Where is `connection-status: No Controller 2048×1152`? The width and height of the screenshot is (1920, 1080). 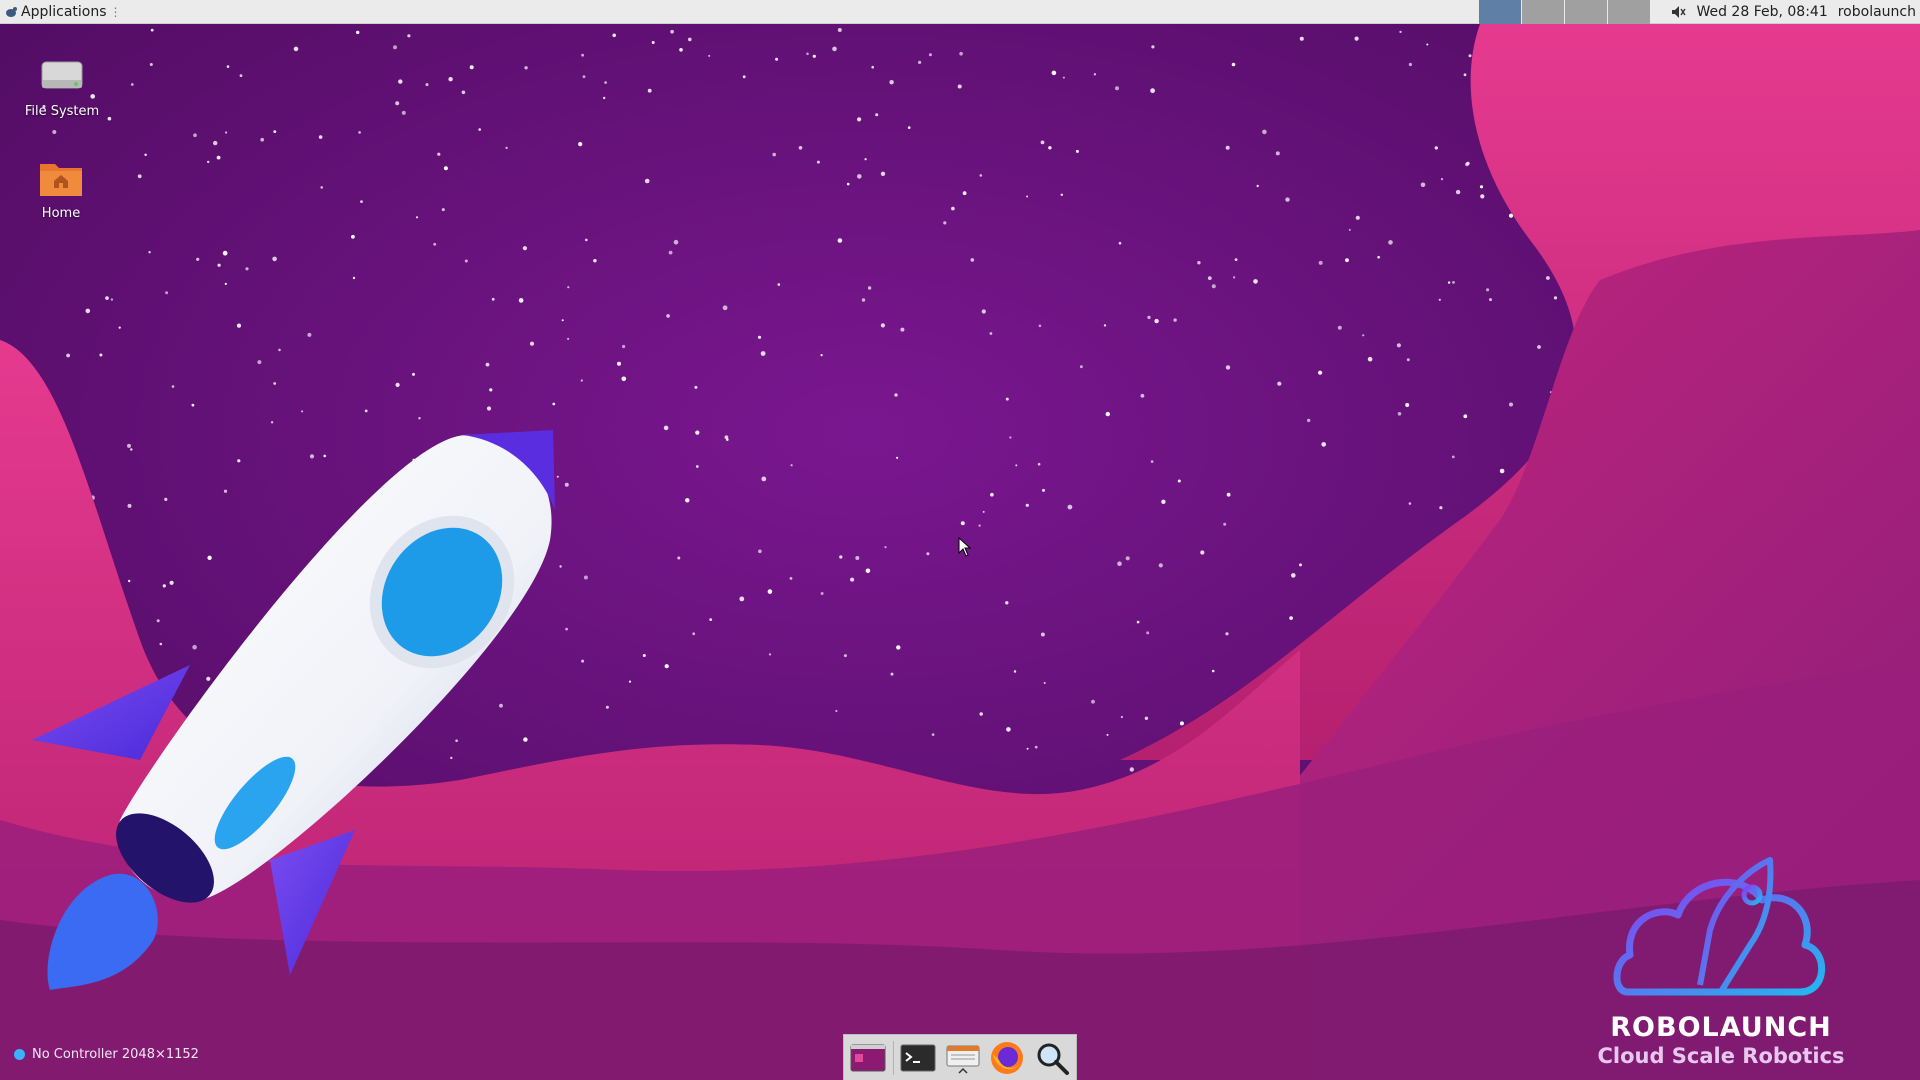
connection-status: No Controller 2048×1152 is located at coordinates (106, 1054).